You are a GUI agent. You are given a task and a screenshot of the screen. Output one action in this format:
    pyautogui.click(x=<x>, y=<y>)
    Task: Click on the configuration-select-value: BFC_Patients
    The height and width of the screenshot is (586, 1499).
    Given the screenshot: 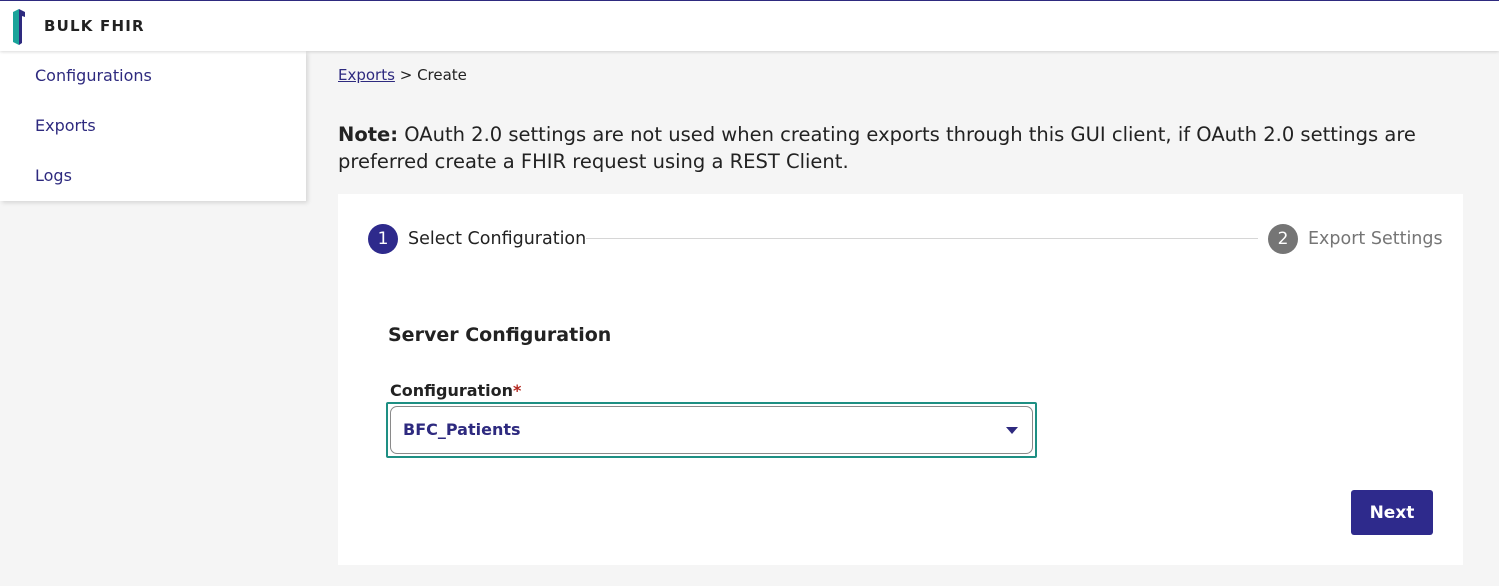 What is the action you would take?
    pyautogui.click(x=462, y=429)
    